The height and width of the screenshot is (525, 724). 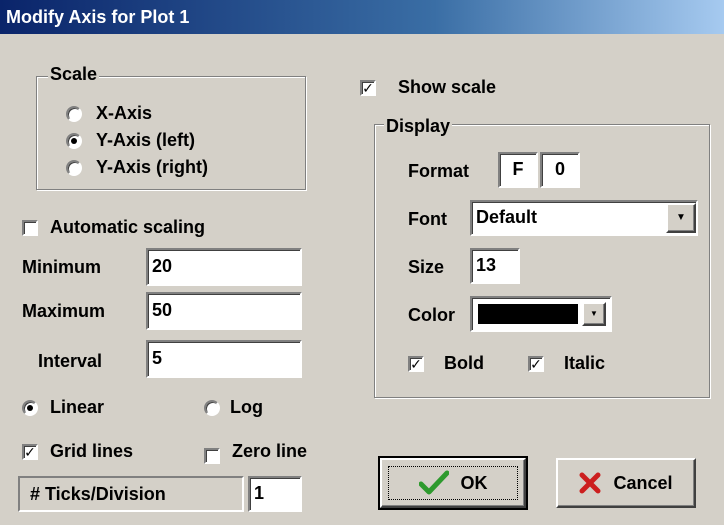 I want to click on radio-linear, so click(x=30, y=408).